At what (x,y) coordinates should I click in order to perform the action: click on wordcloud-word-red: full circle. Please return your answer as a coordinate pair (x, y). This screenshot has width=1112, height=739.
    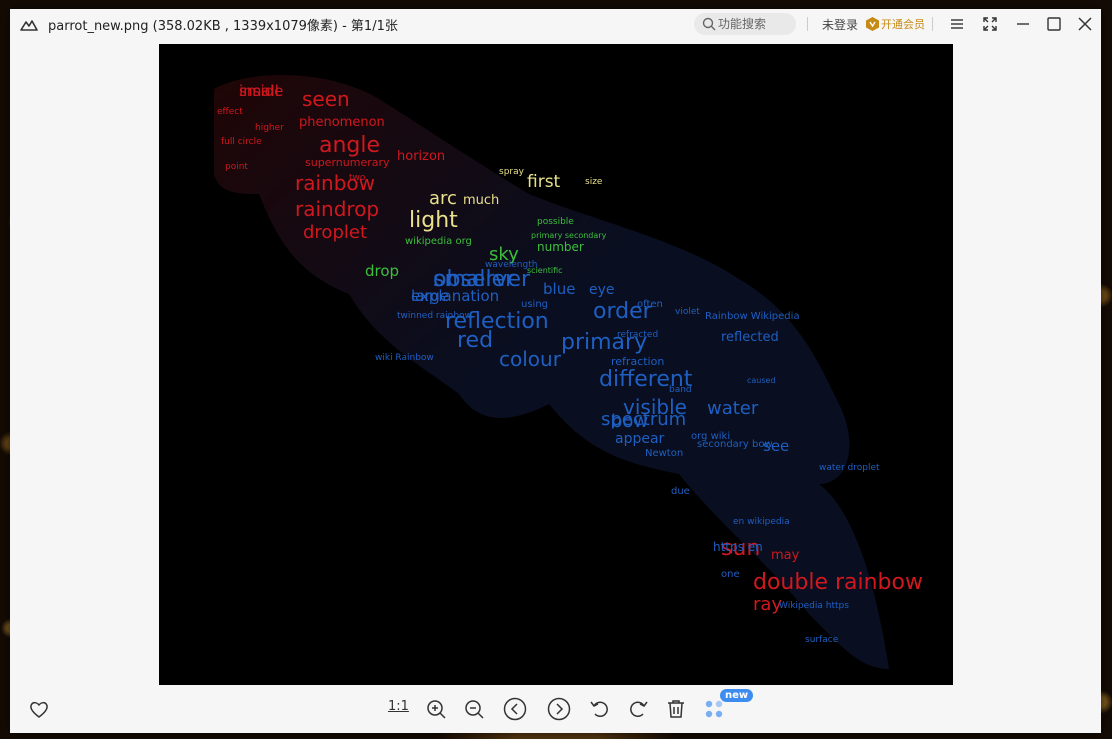
    Looking at the image, I should click on (241, 142).